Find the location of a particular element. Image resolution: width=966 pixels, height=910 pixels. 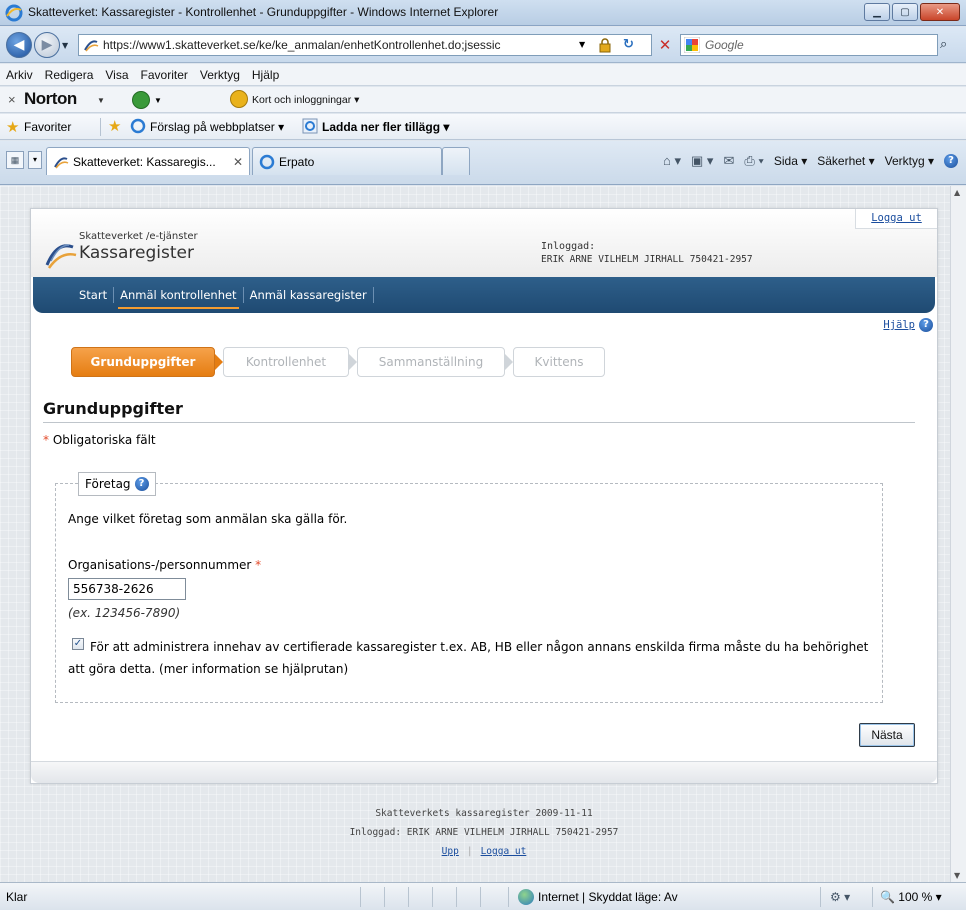

quick-tabs-icon: ▦ is located at coordinates (15, 160).